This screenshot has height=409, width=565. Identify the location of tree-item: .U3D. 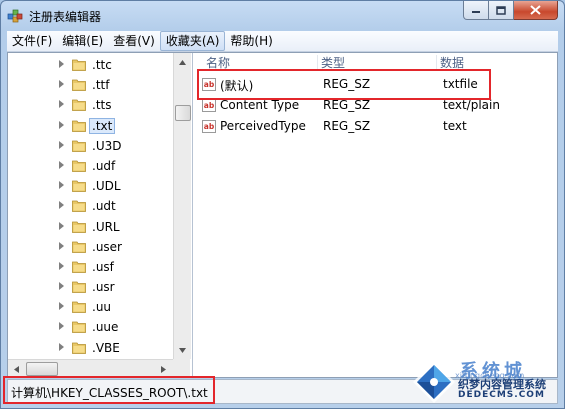
(90, 146).